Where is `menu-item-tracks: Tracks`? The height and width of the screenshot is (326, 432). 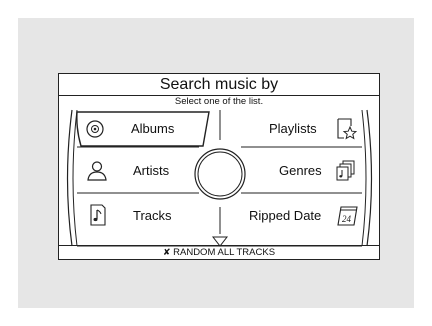
menu-item-tracks: Tracks is located at coordinates (140, 216).